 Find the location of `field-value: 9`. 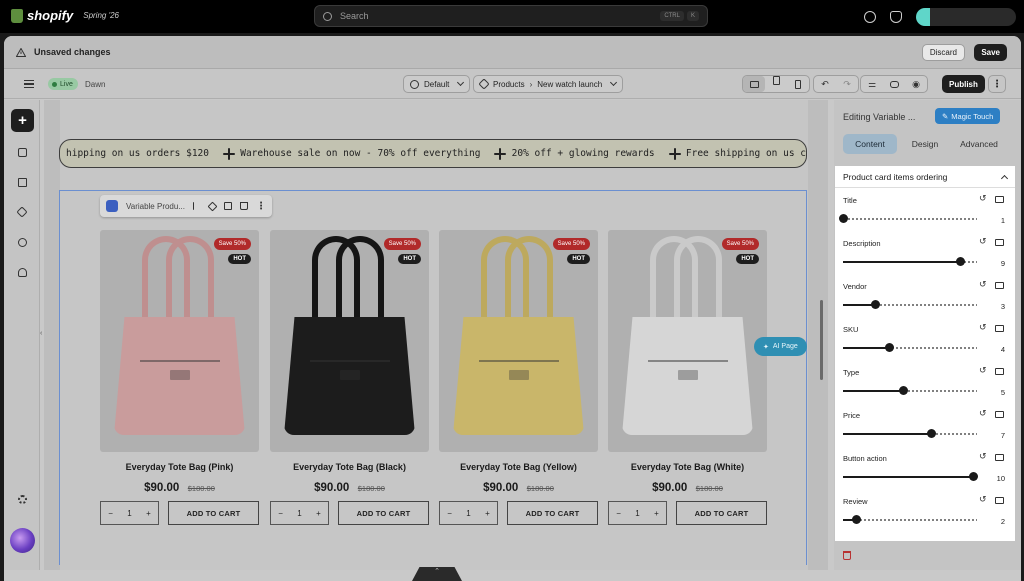

field-value: 9 is located at coordinates (1003, 263).